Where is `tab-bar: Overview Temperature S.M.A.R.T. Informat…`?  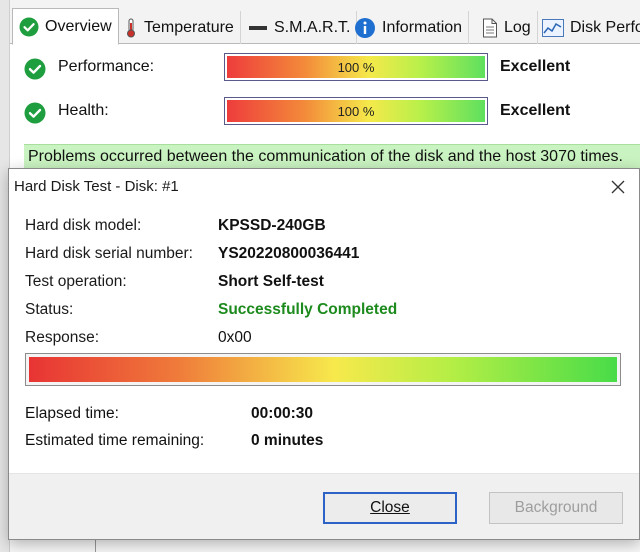 tab-bar: Overview Temperature S.M.A.R.T. Informat… is located at coordinates (325, 22).